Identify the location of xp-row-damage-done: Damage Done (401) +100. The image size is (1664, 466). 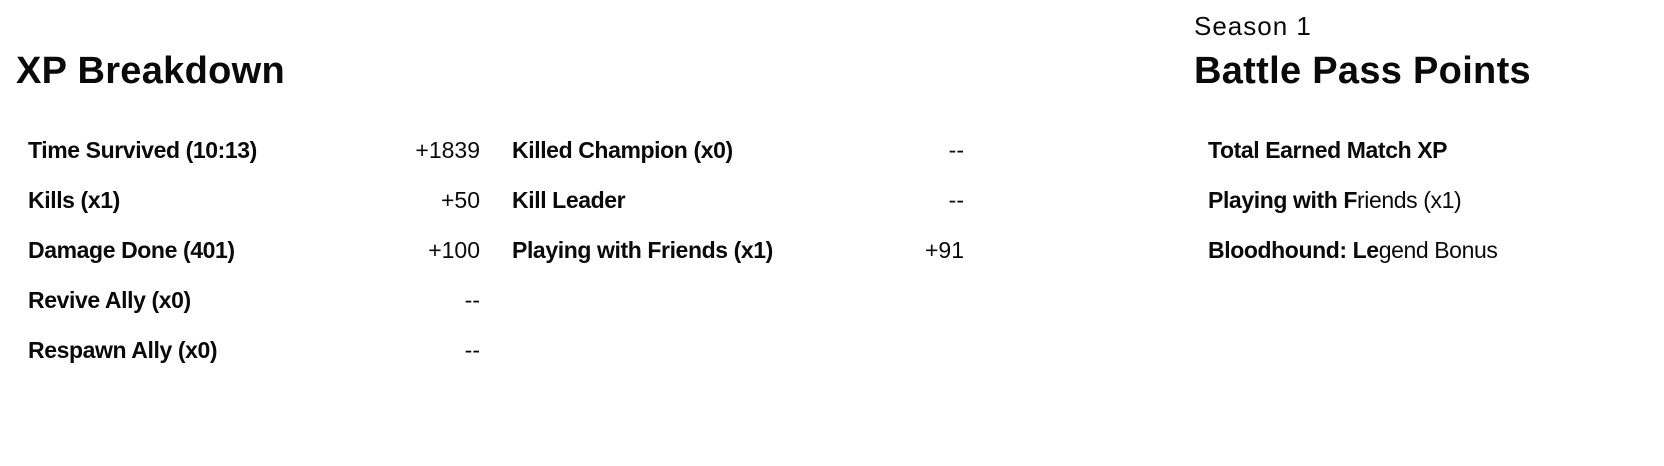
(254, 251).